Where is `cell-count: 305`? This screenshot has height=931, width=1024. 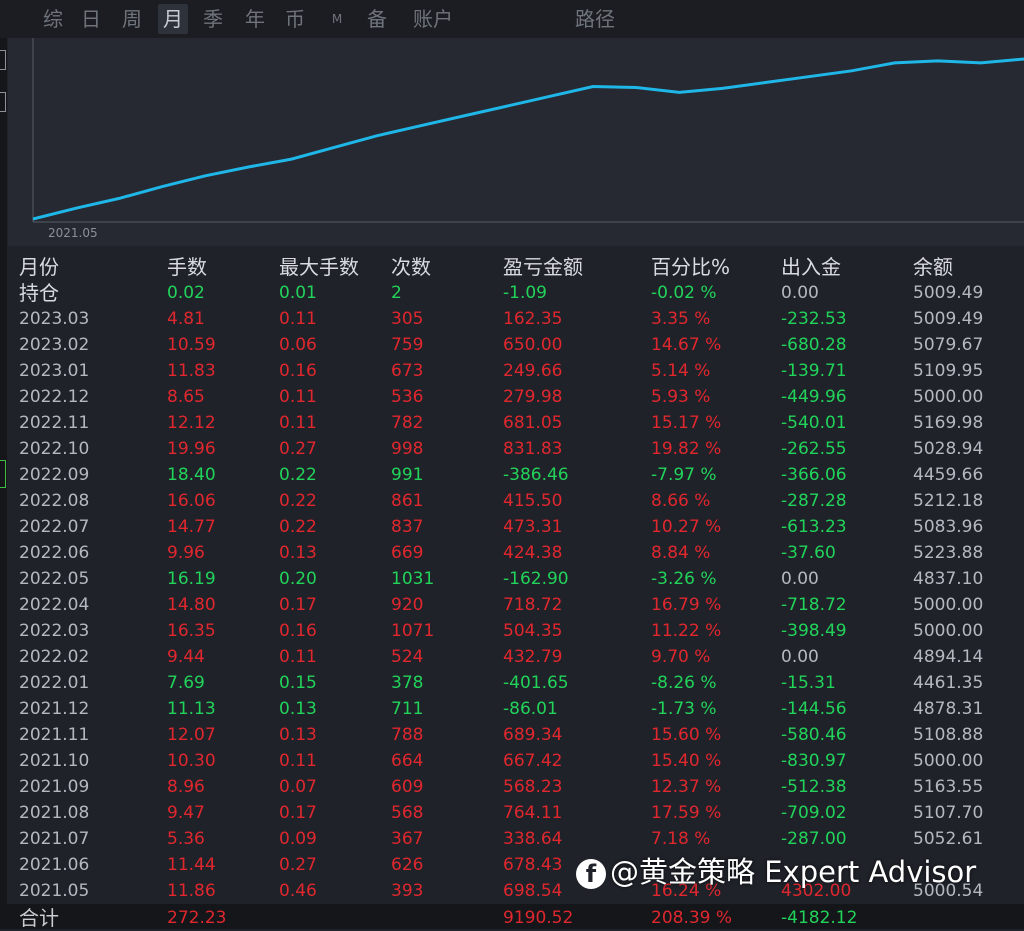 cell-count: 305 is located at coordinates (407, 319).